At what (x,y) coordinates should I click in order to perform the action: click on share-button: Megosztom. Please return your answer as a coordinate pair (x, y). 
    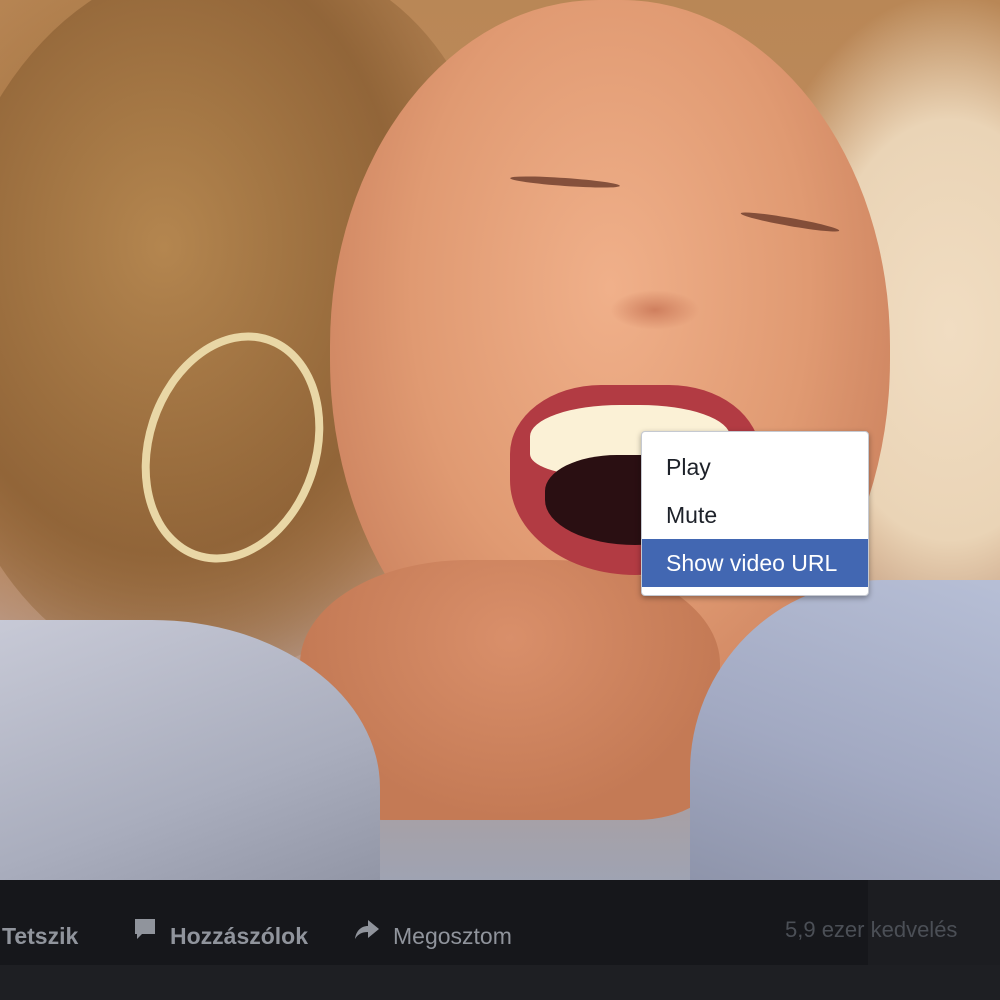
    Looking at the image, I should click on (432, 922).